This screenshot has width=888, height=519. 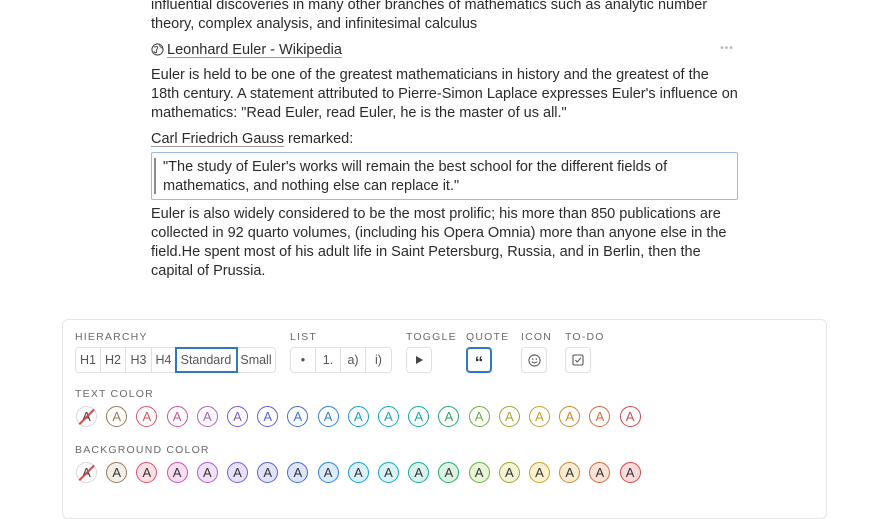 I want to click on checkbox-icon, so click(x=578, y=360).